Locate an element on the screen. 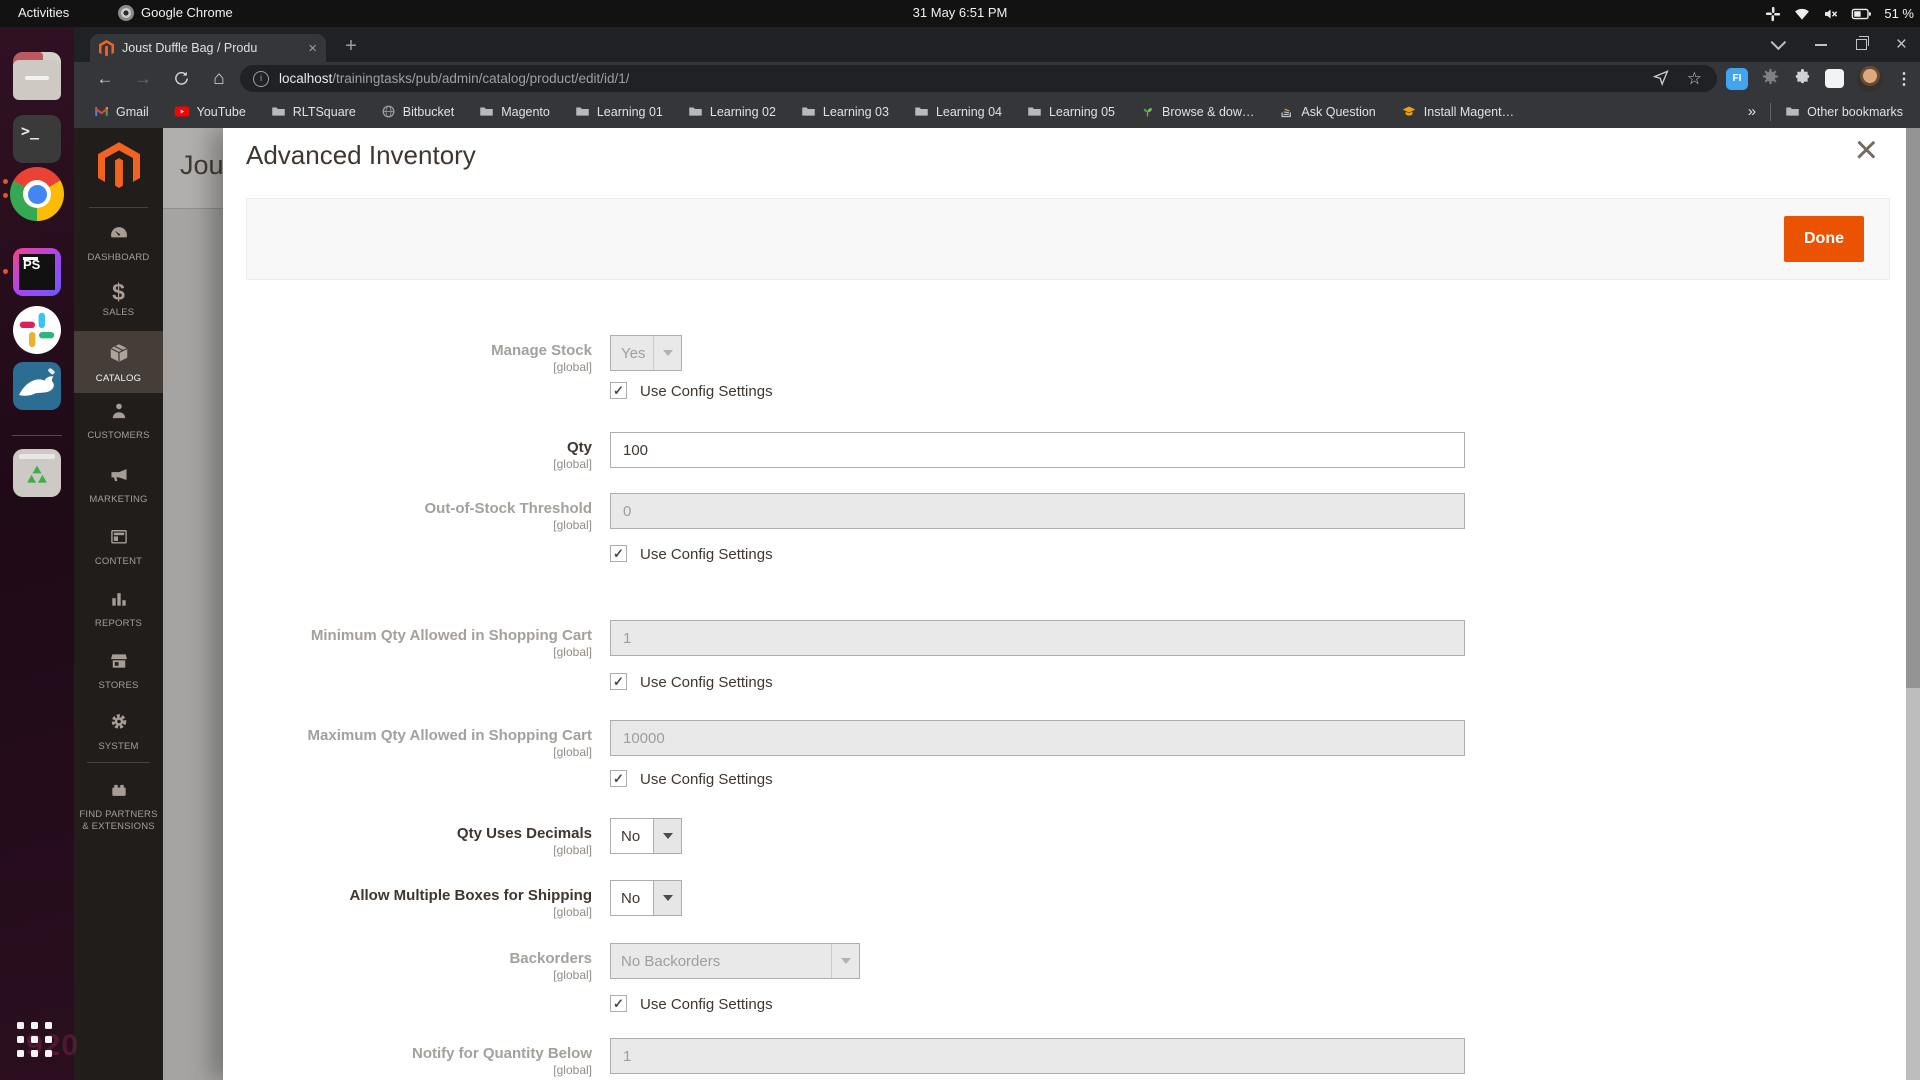 Image resolution: width=1920 pixels, height=1080 pixels. close-icon: × is located at coordinates (1901, 44).